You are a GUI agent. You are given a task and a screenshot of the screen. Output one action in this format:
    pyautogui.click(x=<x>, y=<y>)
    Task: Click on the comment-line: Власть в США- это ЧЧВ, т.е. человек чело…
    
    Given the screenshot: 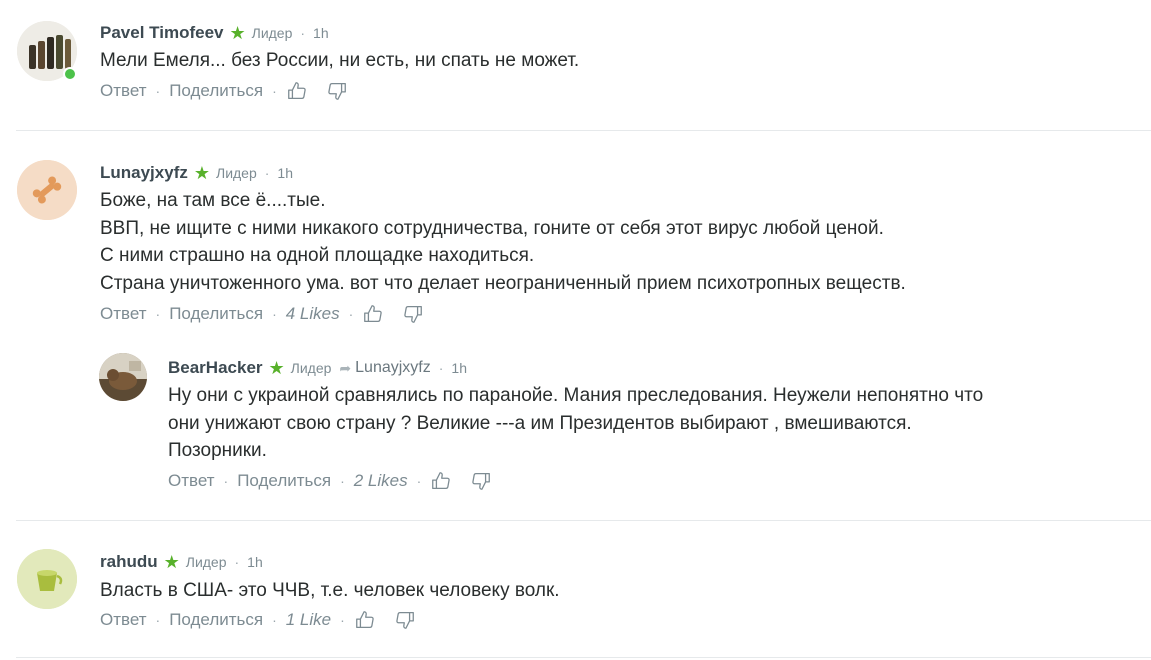 What is the action you would take?
    pyautogui.click(x=330, y=590)
    